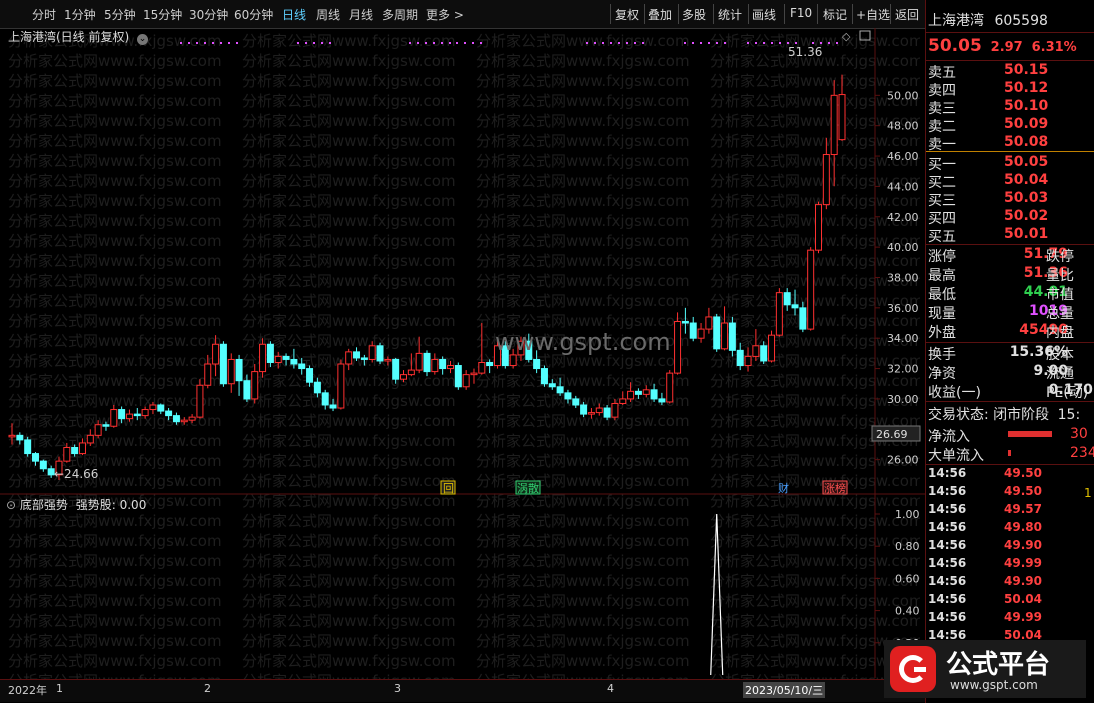 Image resolution: width=1094 pixels, height=703 pixels. I want to click on diamond-icon: ◇, so click(846, 36).